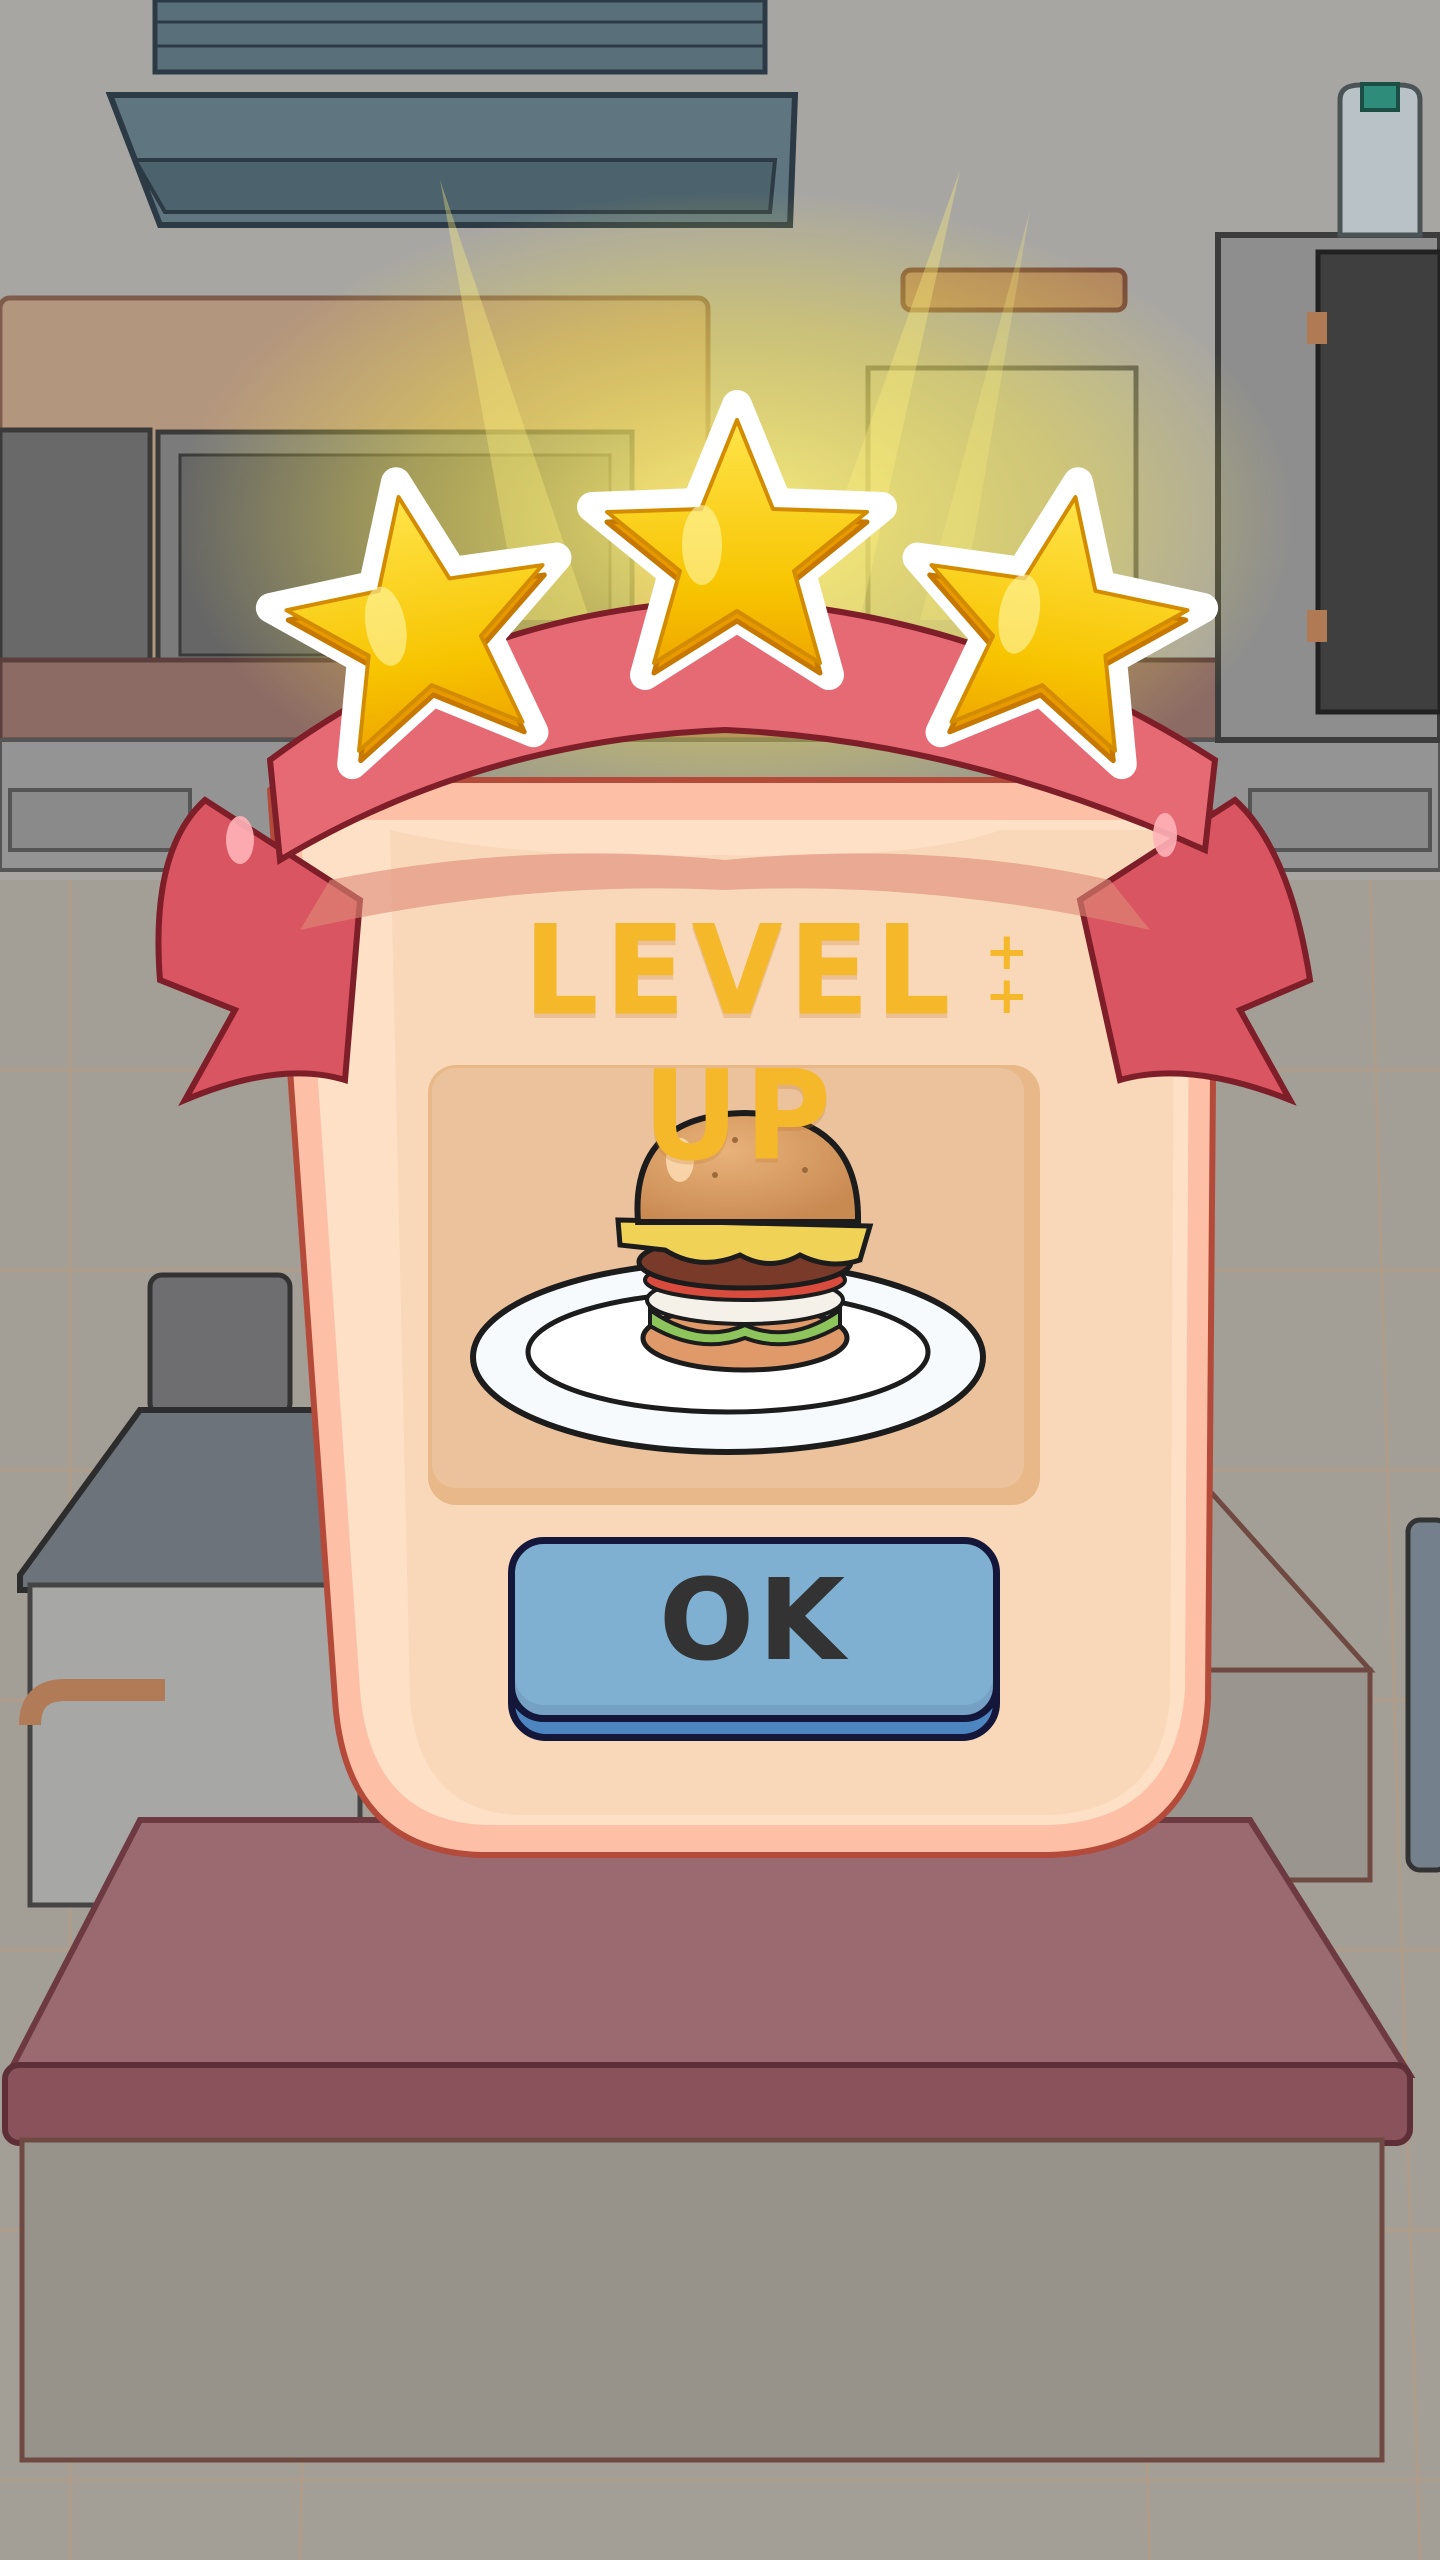 The height and width of the screenshot is (2560, 1440). Describe the element at coordinates (754, 1621) in the screenshot. I see `ok-button-label: OK` at that location.